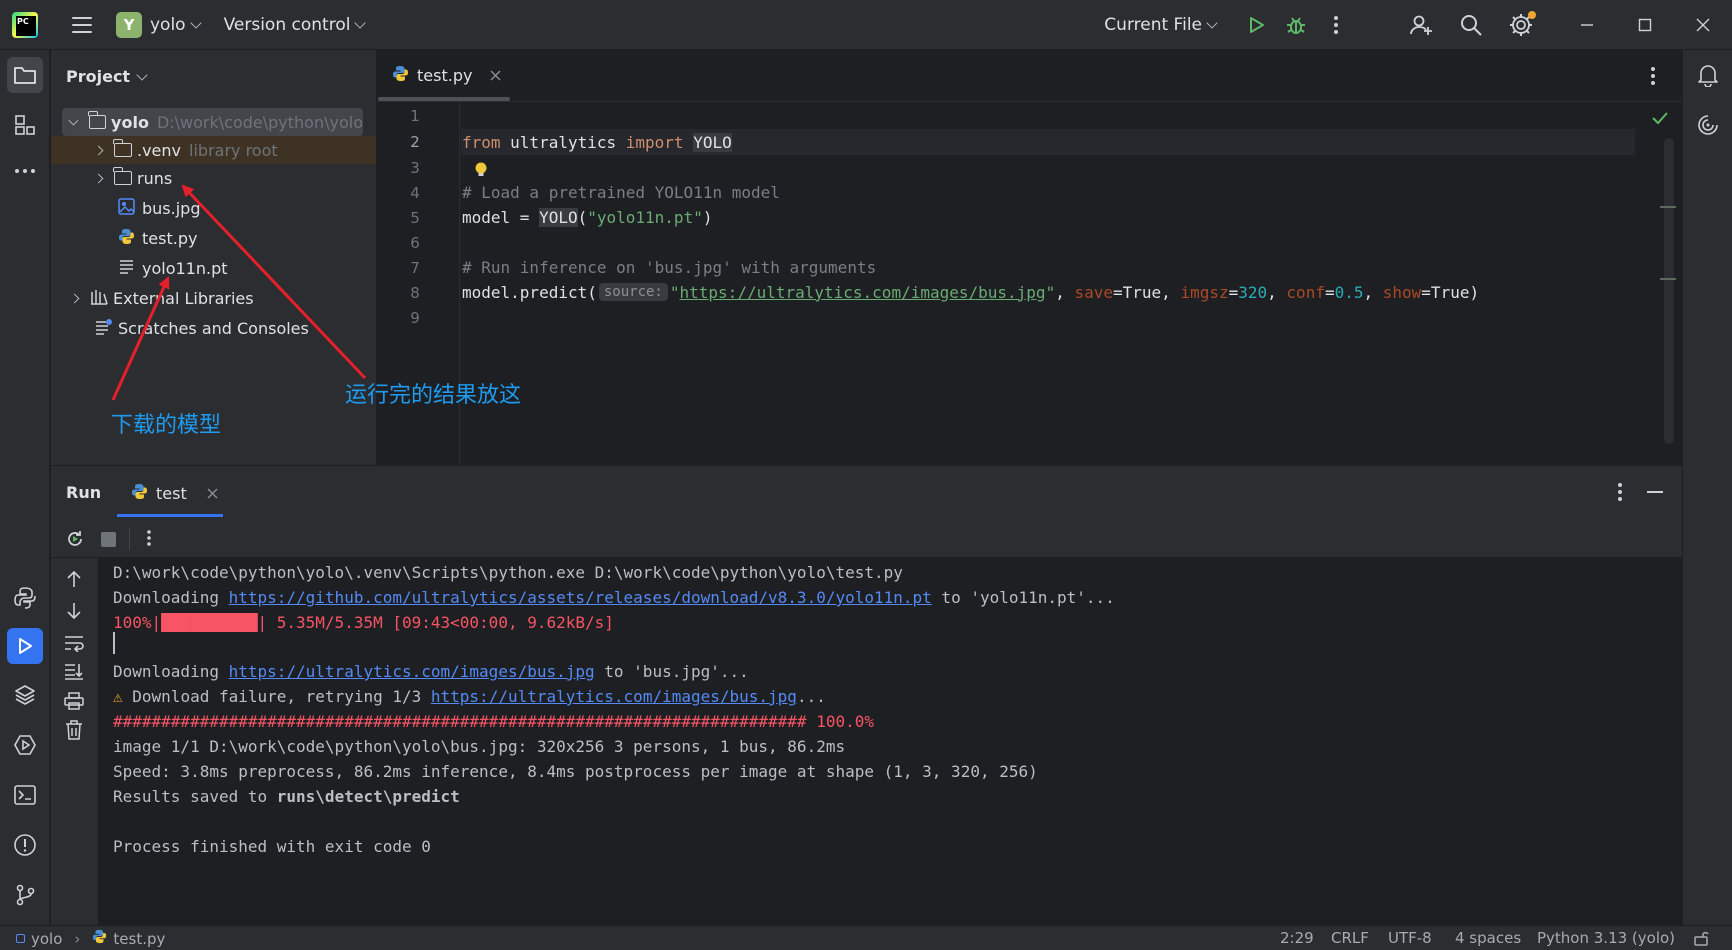 This screenshot has height=950, width=1732. What do you see at coordinates (274, 282) in the screenshot?
I see `arrow-to-runs` at bounding box center [274, 282].